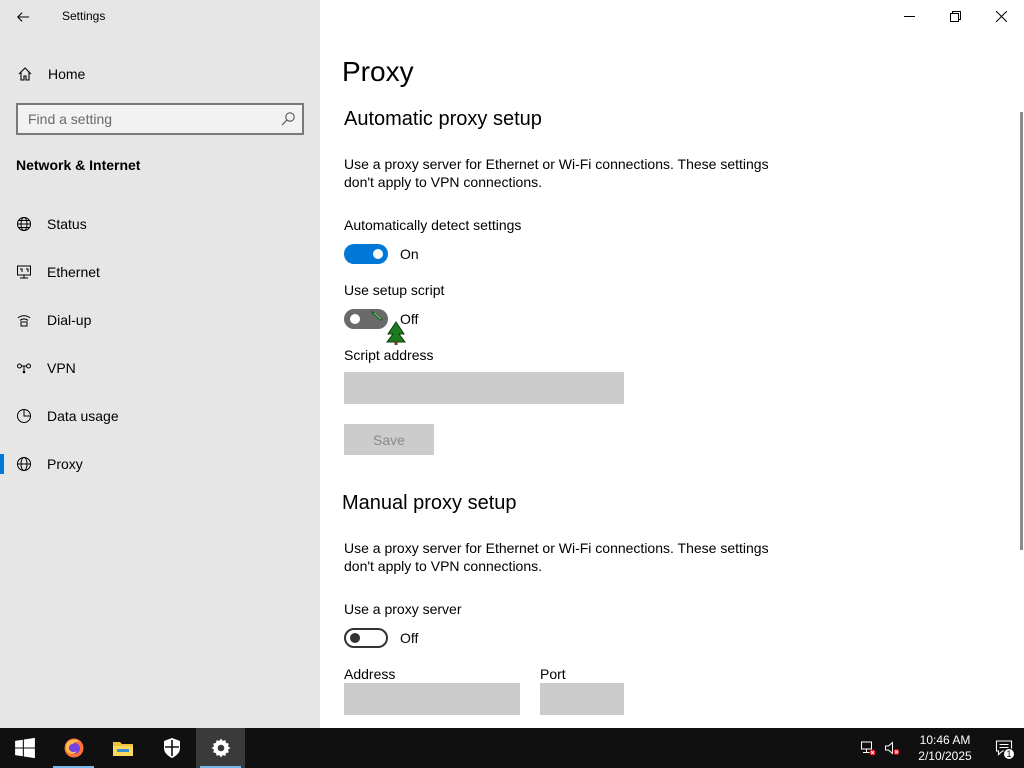 The height and width of the screenshot is (768, 1024). Describe the element at coordinates (160, 464) in the screenshot. I see `sidebar-item-proxy: Proxy` at that location.